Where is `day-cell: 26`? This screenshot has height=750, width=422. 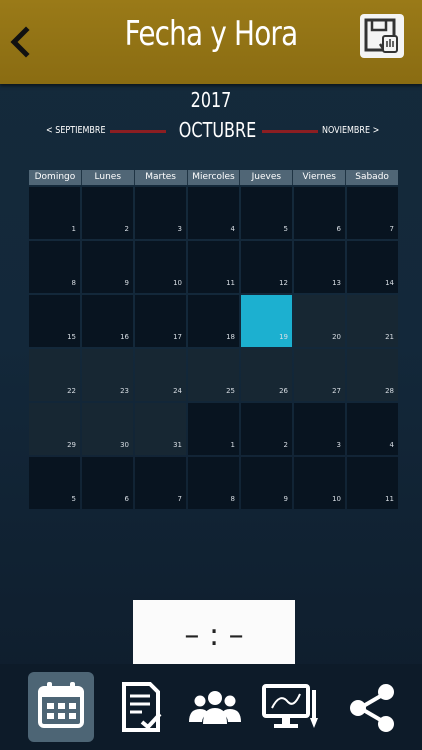 day-cell: 26 is located at coordinates (266, 375).